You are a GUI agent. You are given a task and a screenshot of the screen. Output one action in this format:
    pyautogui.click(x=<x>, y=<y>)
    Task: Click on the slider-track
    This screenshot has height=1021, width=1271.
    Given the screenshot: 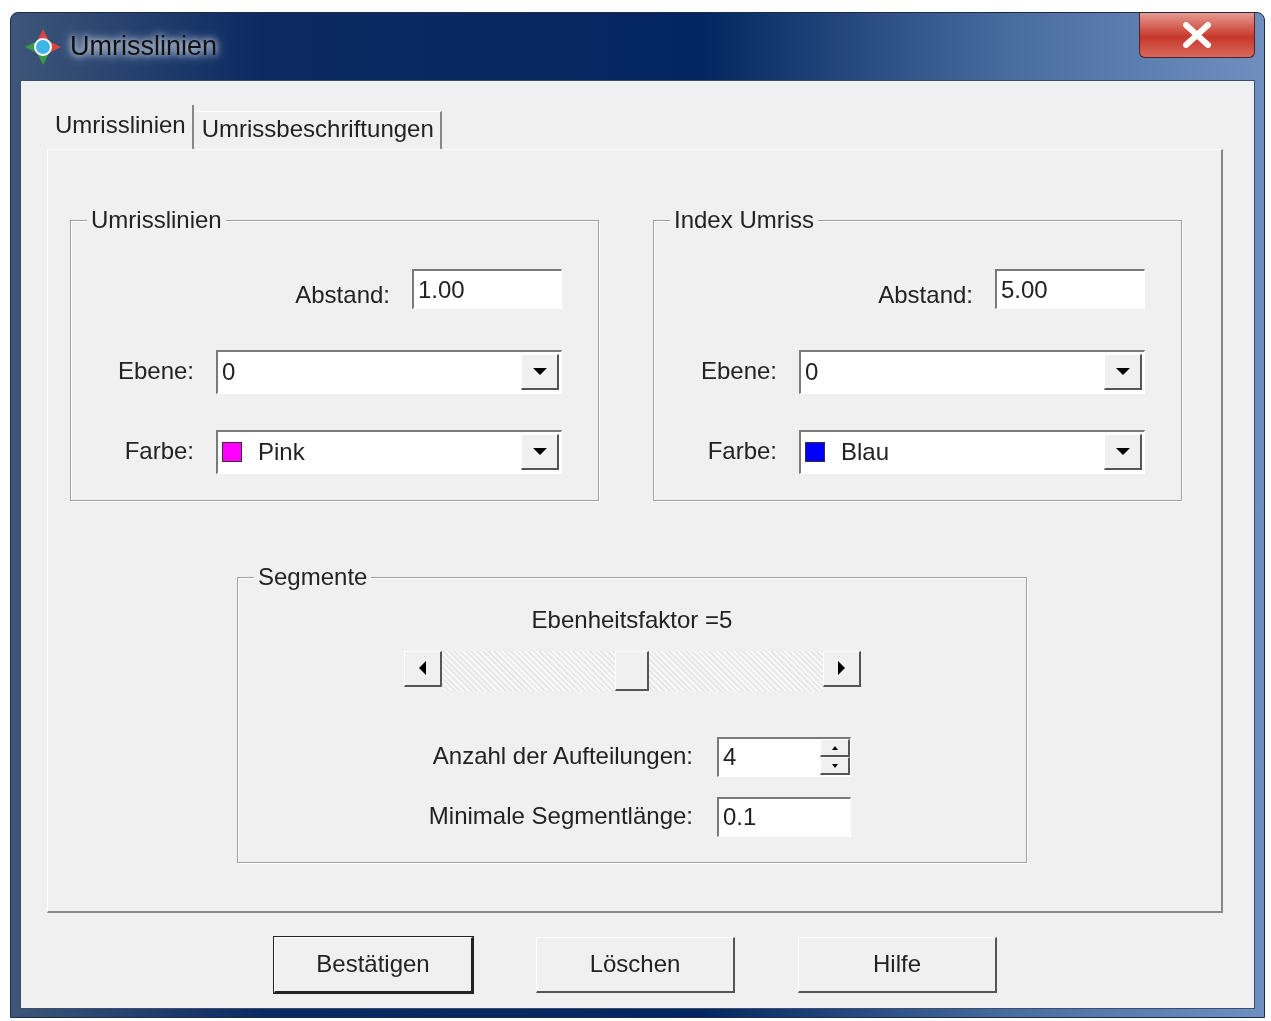 What is the action you would take?
    pyautogui.click(x=632, y=670)
    